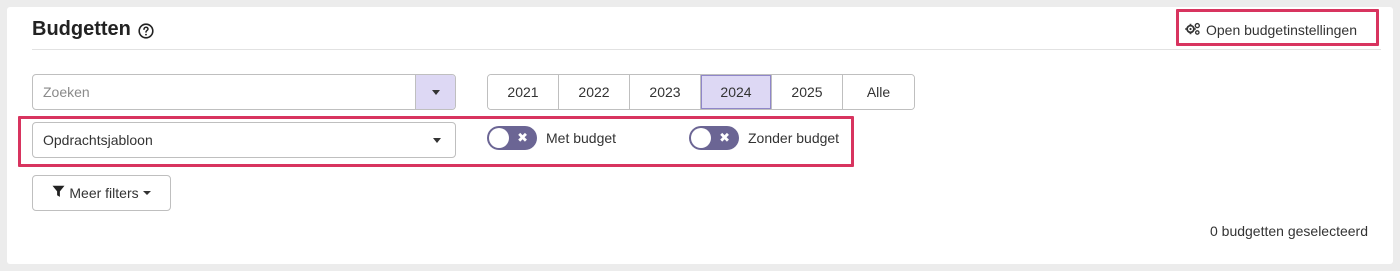 The width and height of the screenshot is (1400, 271). Describe the element at coordinates (224, 92) in the screenshot. I see `search-input` at that location.